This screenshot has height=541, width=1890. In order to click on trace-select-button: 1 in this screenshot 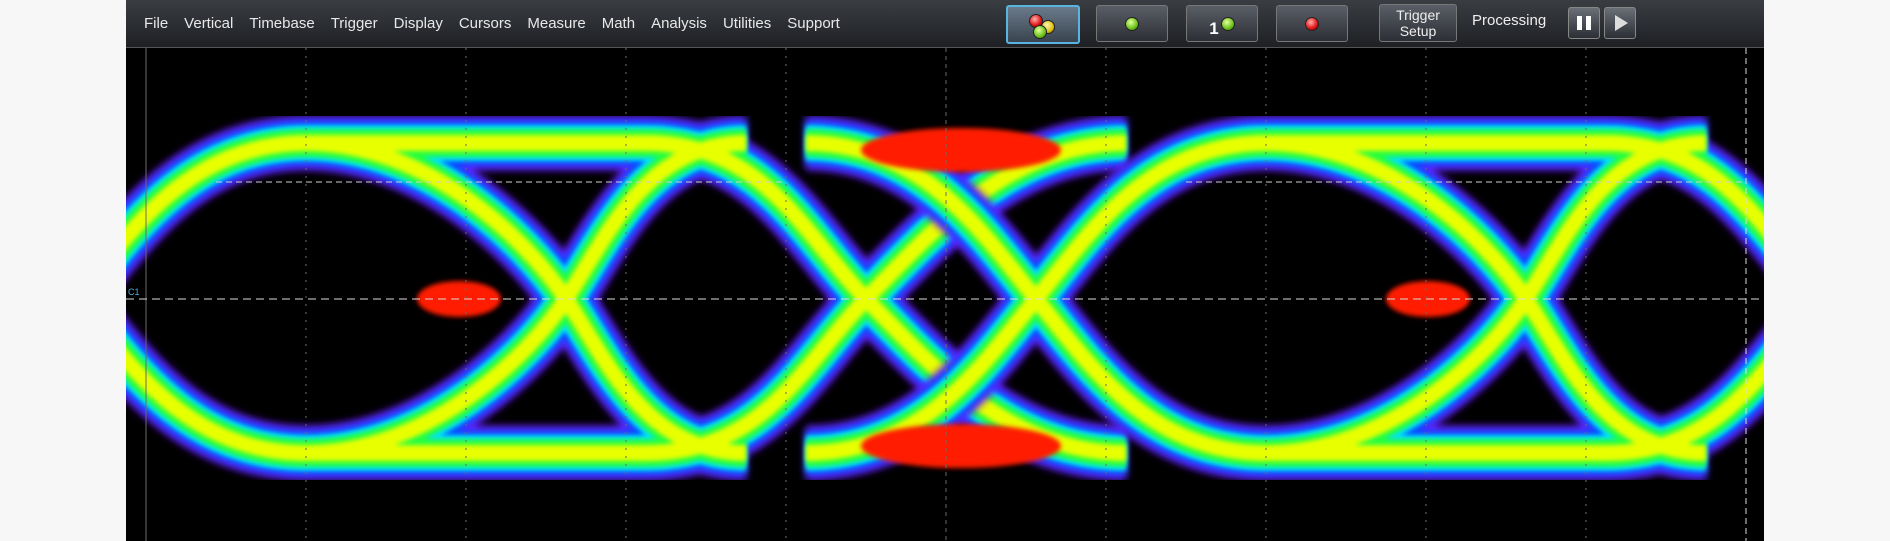, I will do `click(1222, 23)`.